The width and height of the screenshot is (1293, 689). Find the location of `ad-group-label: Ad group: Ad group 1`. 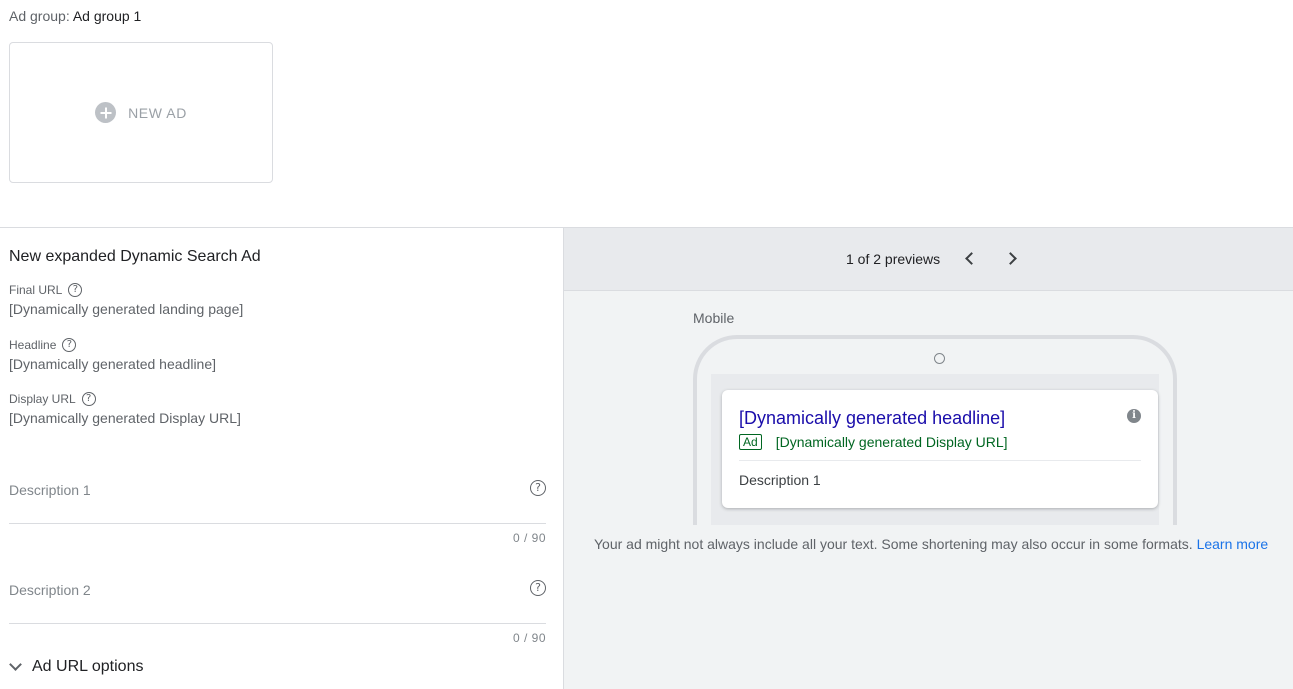

ad-group-label: Ad group: Ad group 1 is located at coordinates (75, 16).